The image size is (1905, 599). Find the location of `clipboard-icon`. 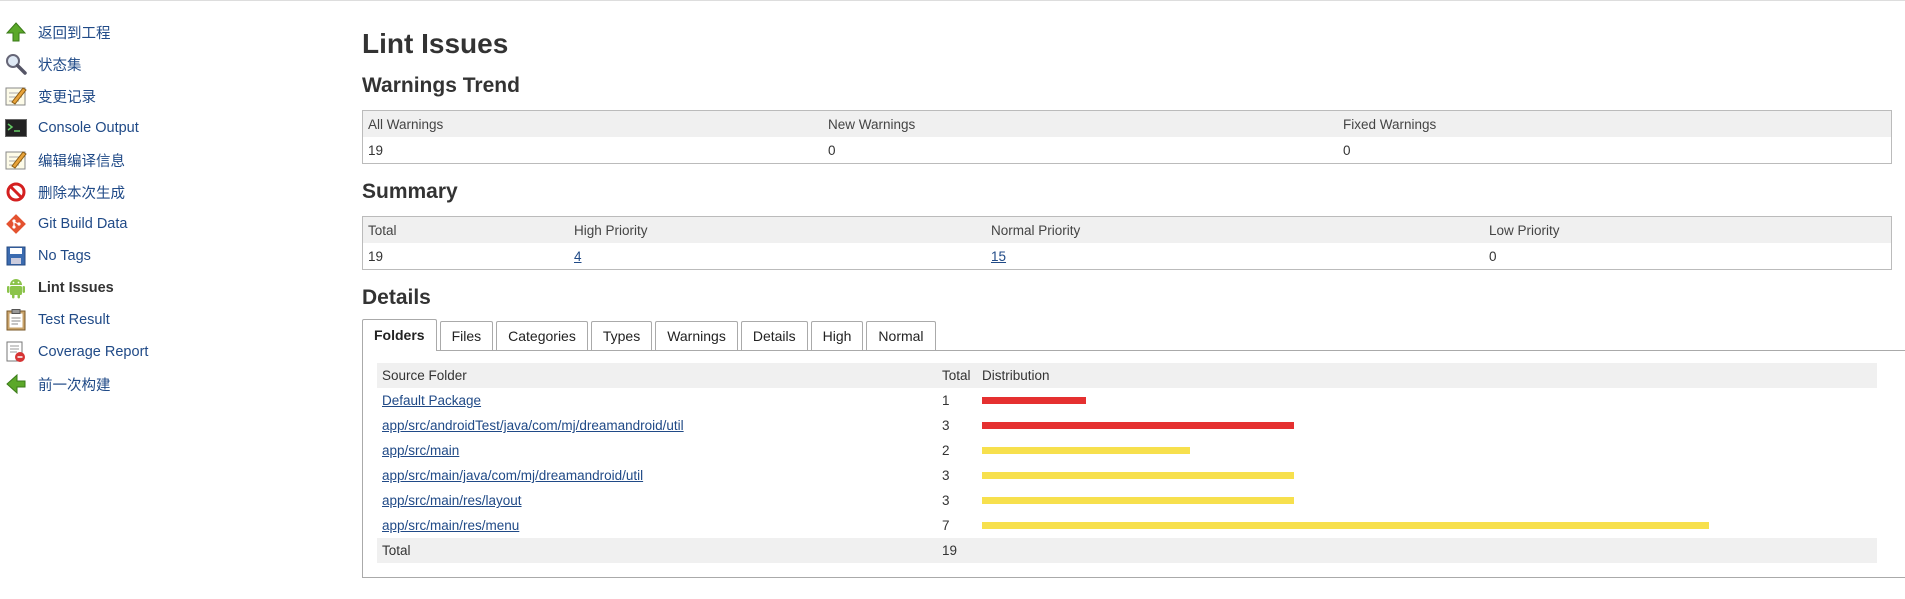

clipboard-icon is located at coordinates (16, 320).